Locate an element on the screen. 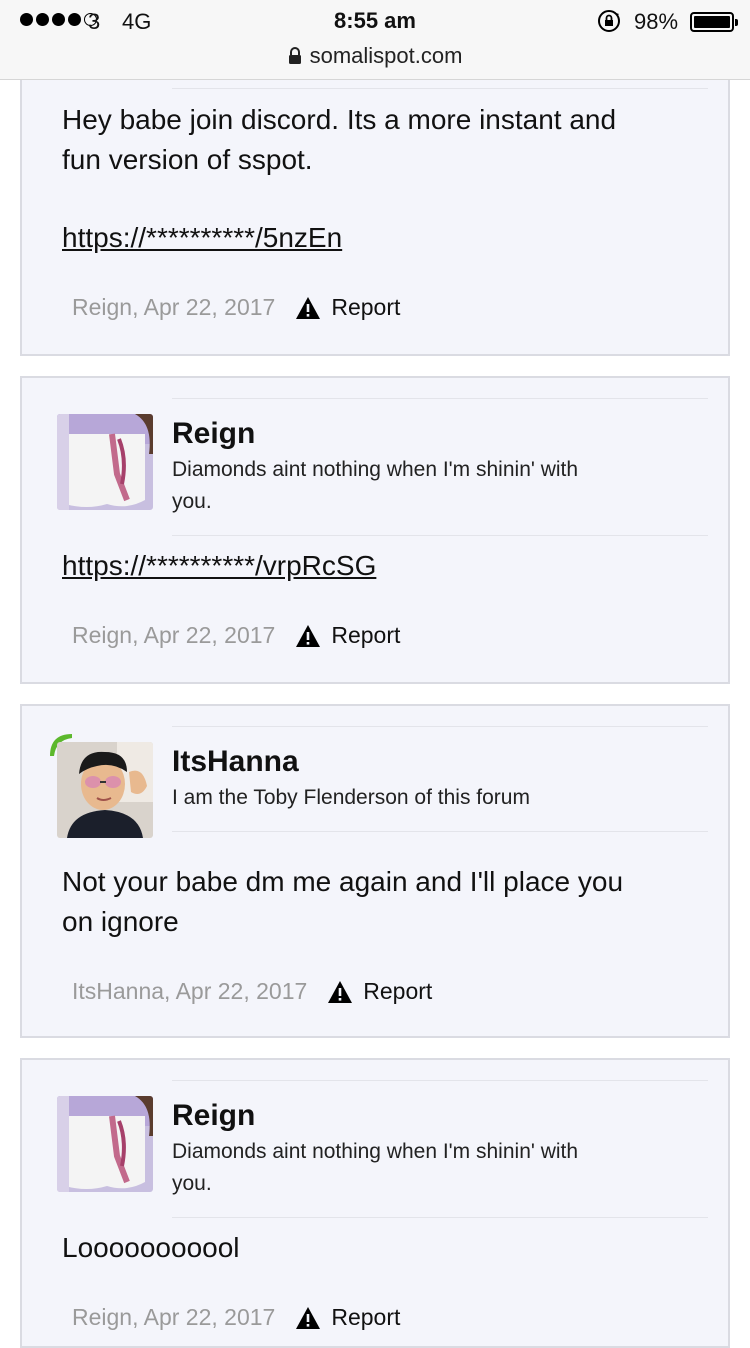 This screenshot has height=1348, width=750. user-title-line: I am the Toby Flenderson of this forum is located at coordinates (351, 797).